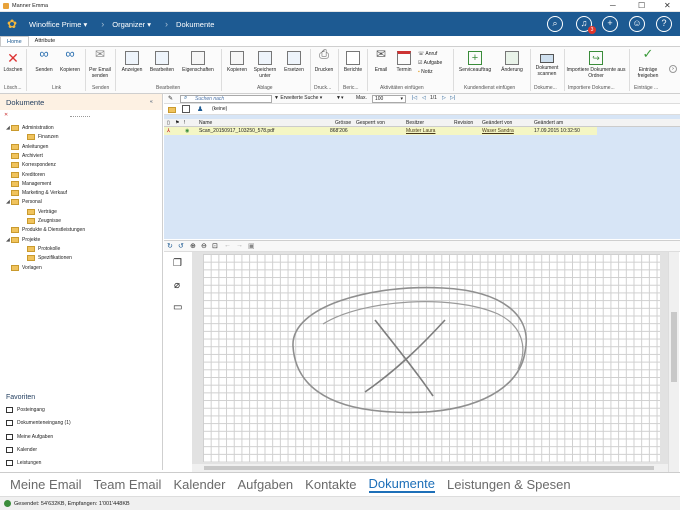  What do you see at coordinates (13, 61) in the screenshot?
I see `delete-button: ✕ Löschen` at bounding box center [13, 61].